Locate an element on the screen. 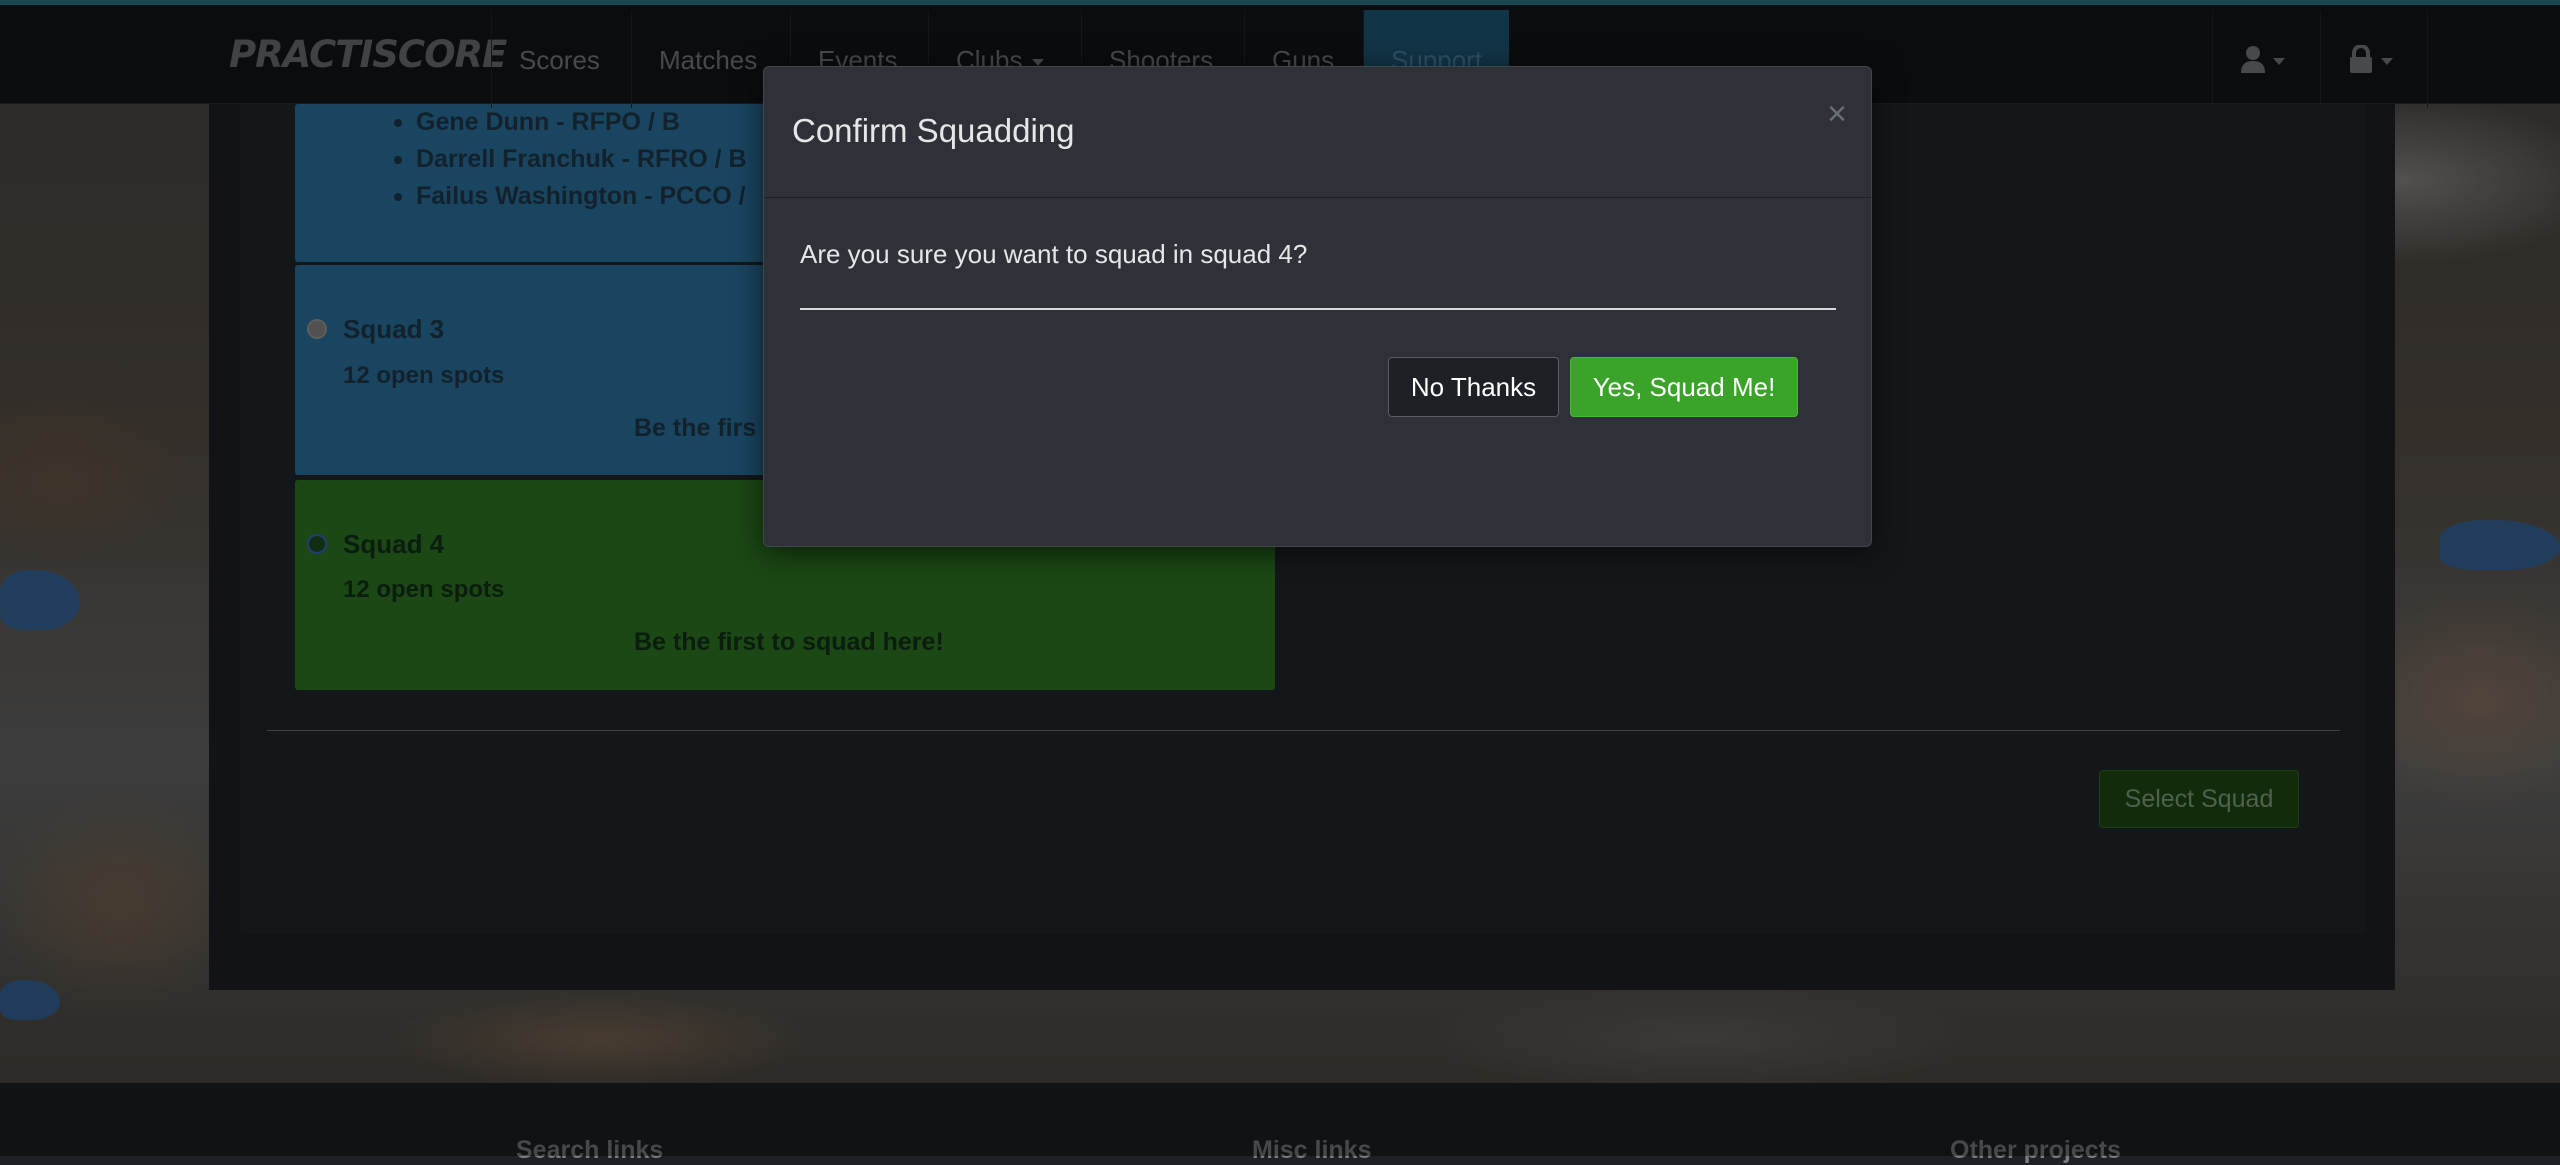 Image resolution: width=2560 pixels, height=1165 pixels. close-icon: × is located at coordinates (1837, 114).